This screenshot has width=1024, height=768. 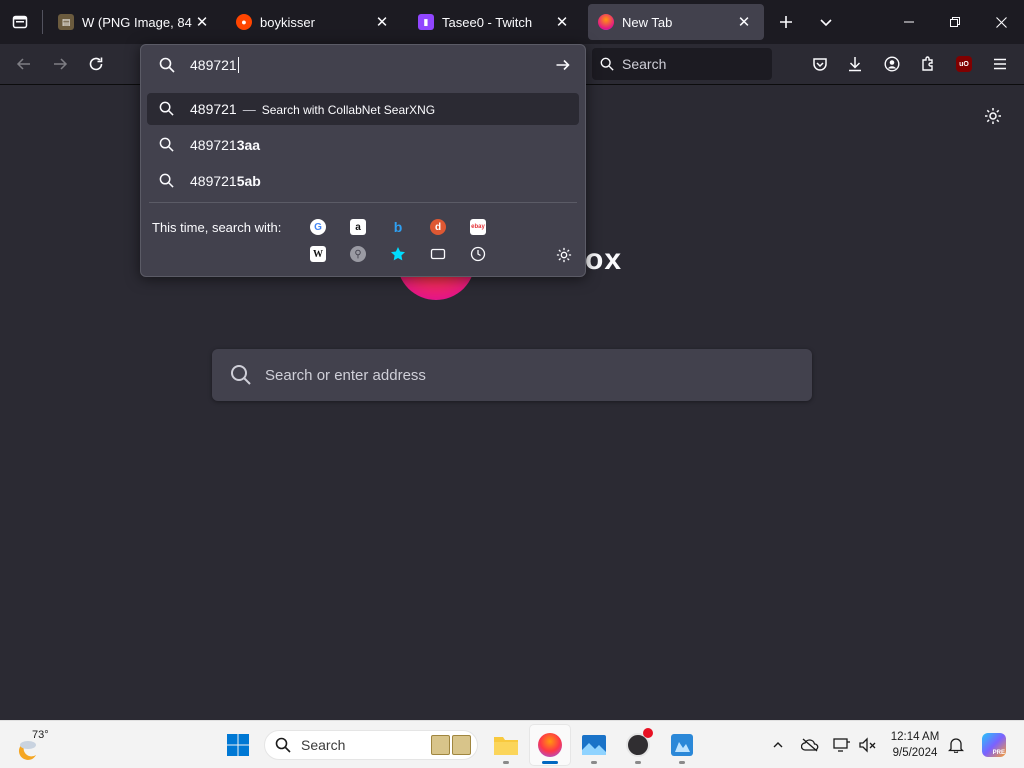 I want to click on tab-png-image: ▤ W (PNG Image, 841 × 1 ✕, so click(x=135, y=22).